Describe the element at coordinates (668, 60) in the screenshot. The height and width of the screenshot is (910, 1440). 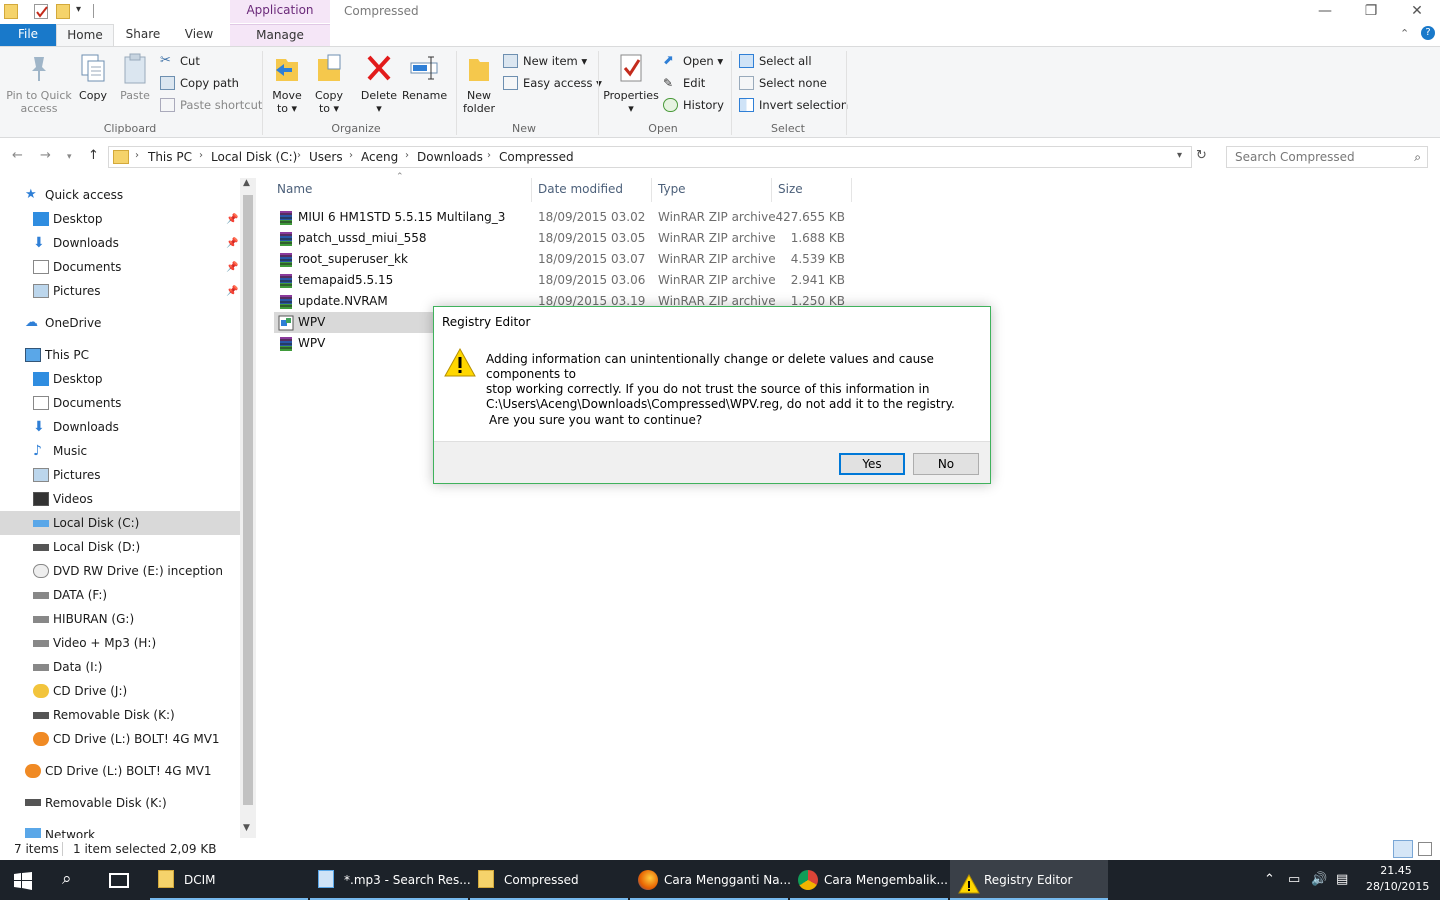
I see `open-icon: ⬈` at that location.